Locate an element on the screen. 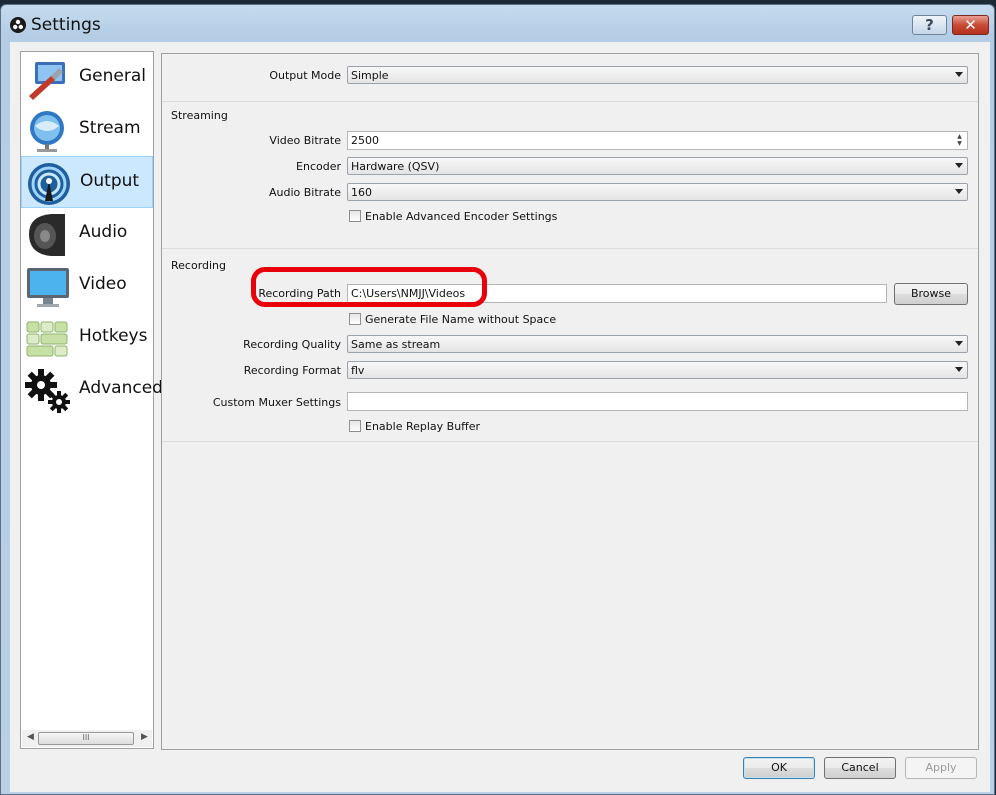  scroll-right-icon: ▶ is located at coordinates (144, 737).